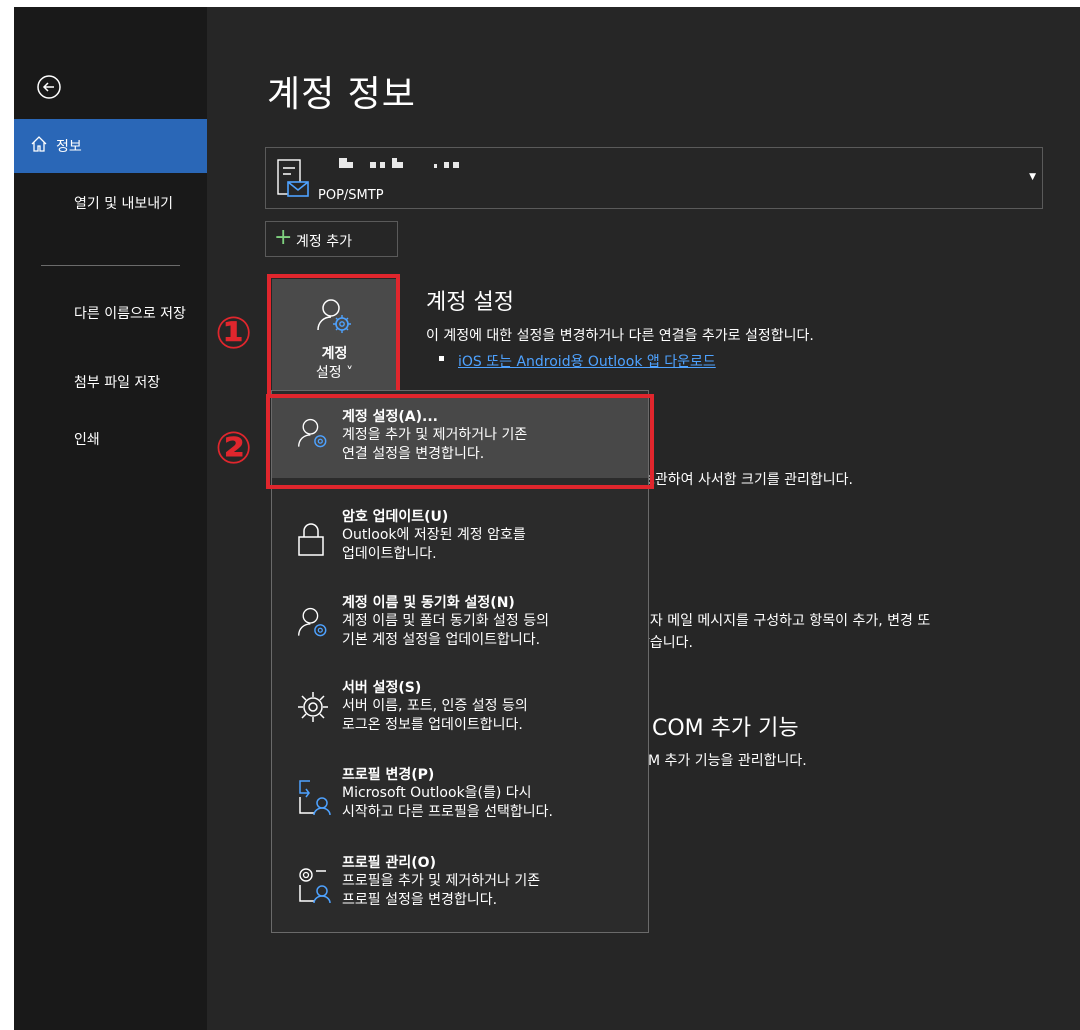 The image size is (1080, 1030). Describe the element at coordinates (314, 625) in the screenshot. I see `account-sync-icon` at that location.